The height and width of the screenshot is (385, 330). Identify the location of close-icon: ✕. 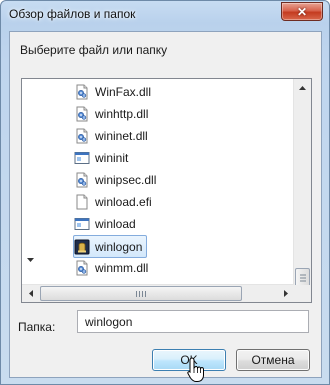
(302, 11).